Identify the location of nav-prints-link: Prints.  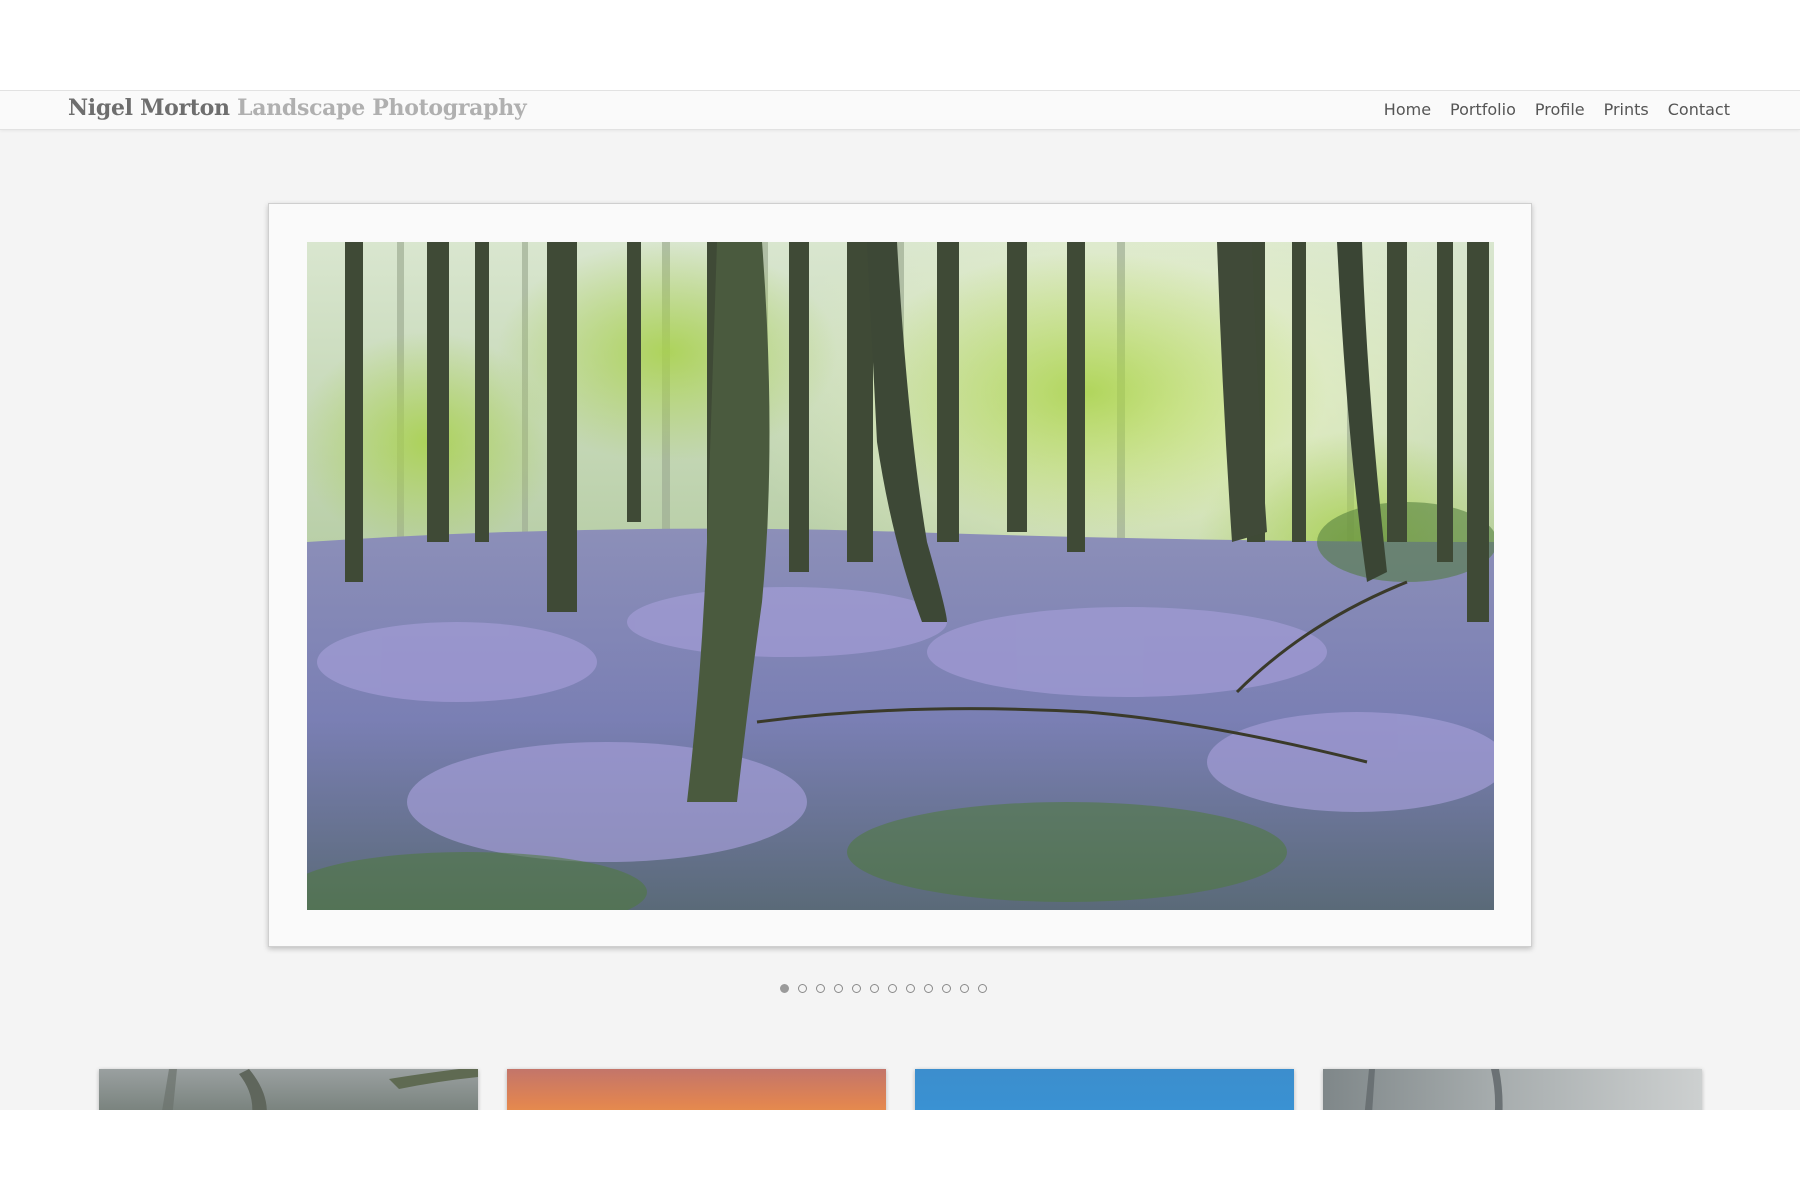
(1626, 109).